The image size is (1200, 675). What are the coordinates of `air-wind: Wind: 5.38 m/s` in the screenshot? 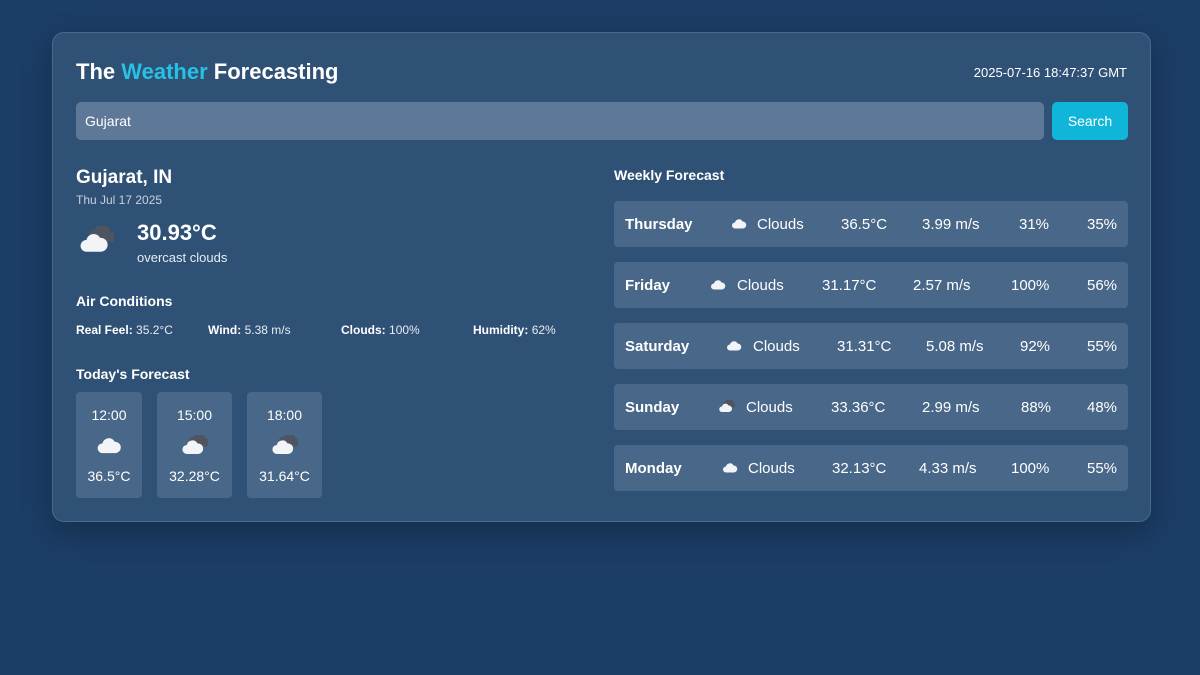 It's located at (249, 330).